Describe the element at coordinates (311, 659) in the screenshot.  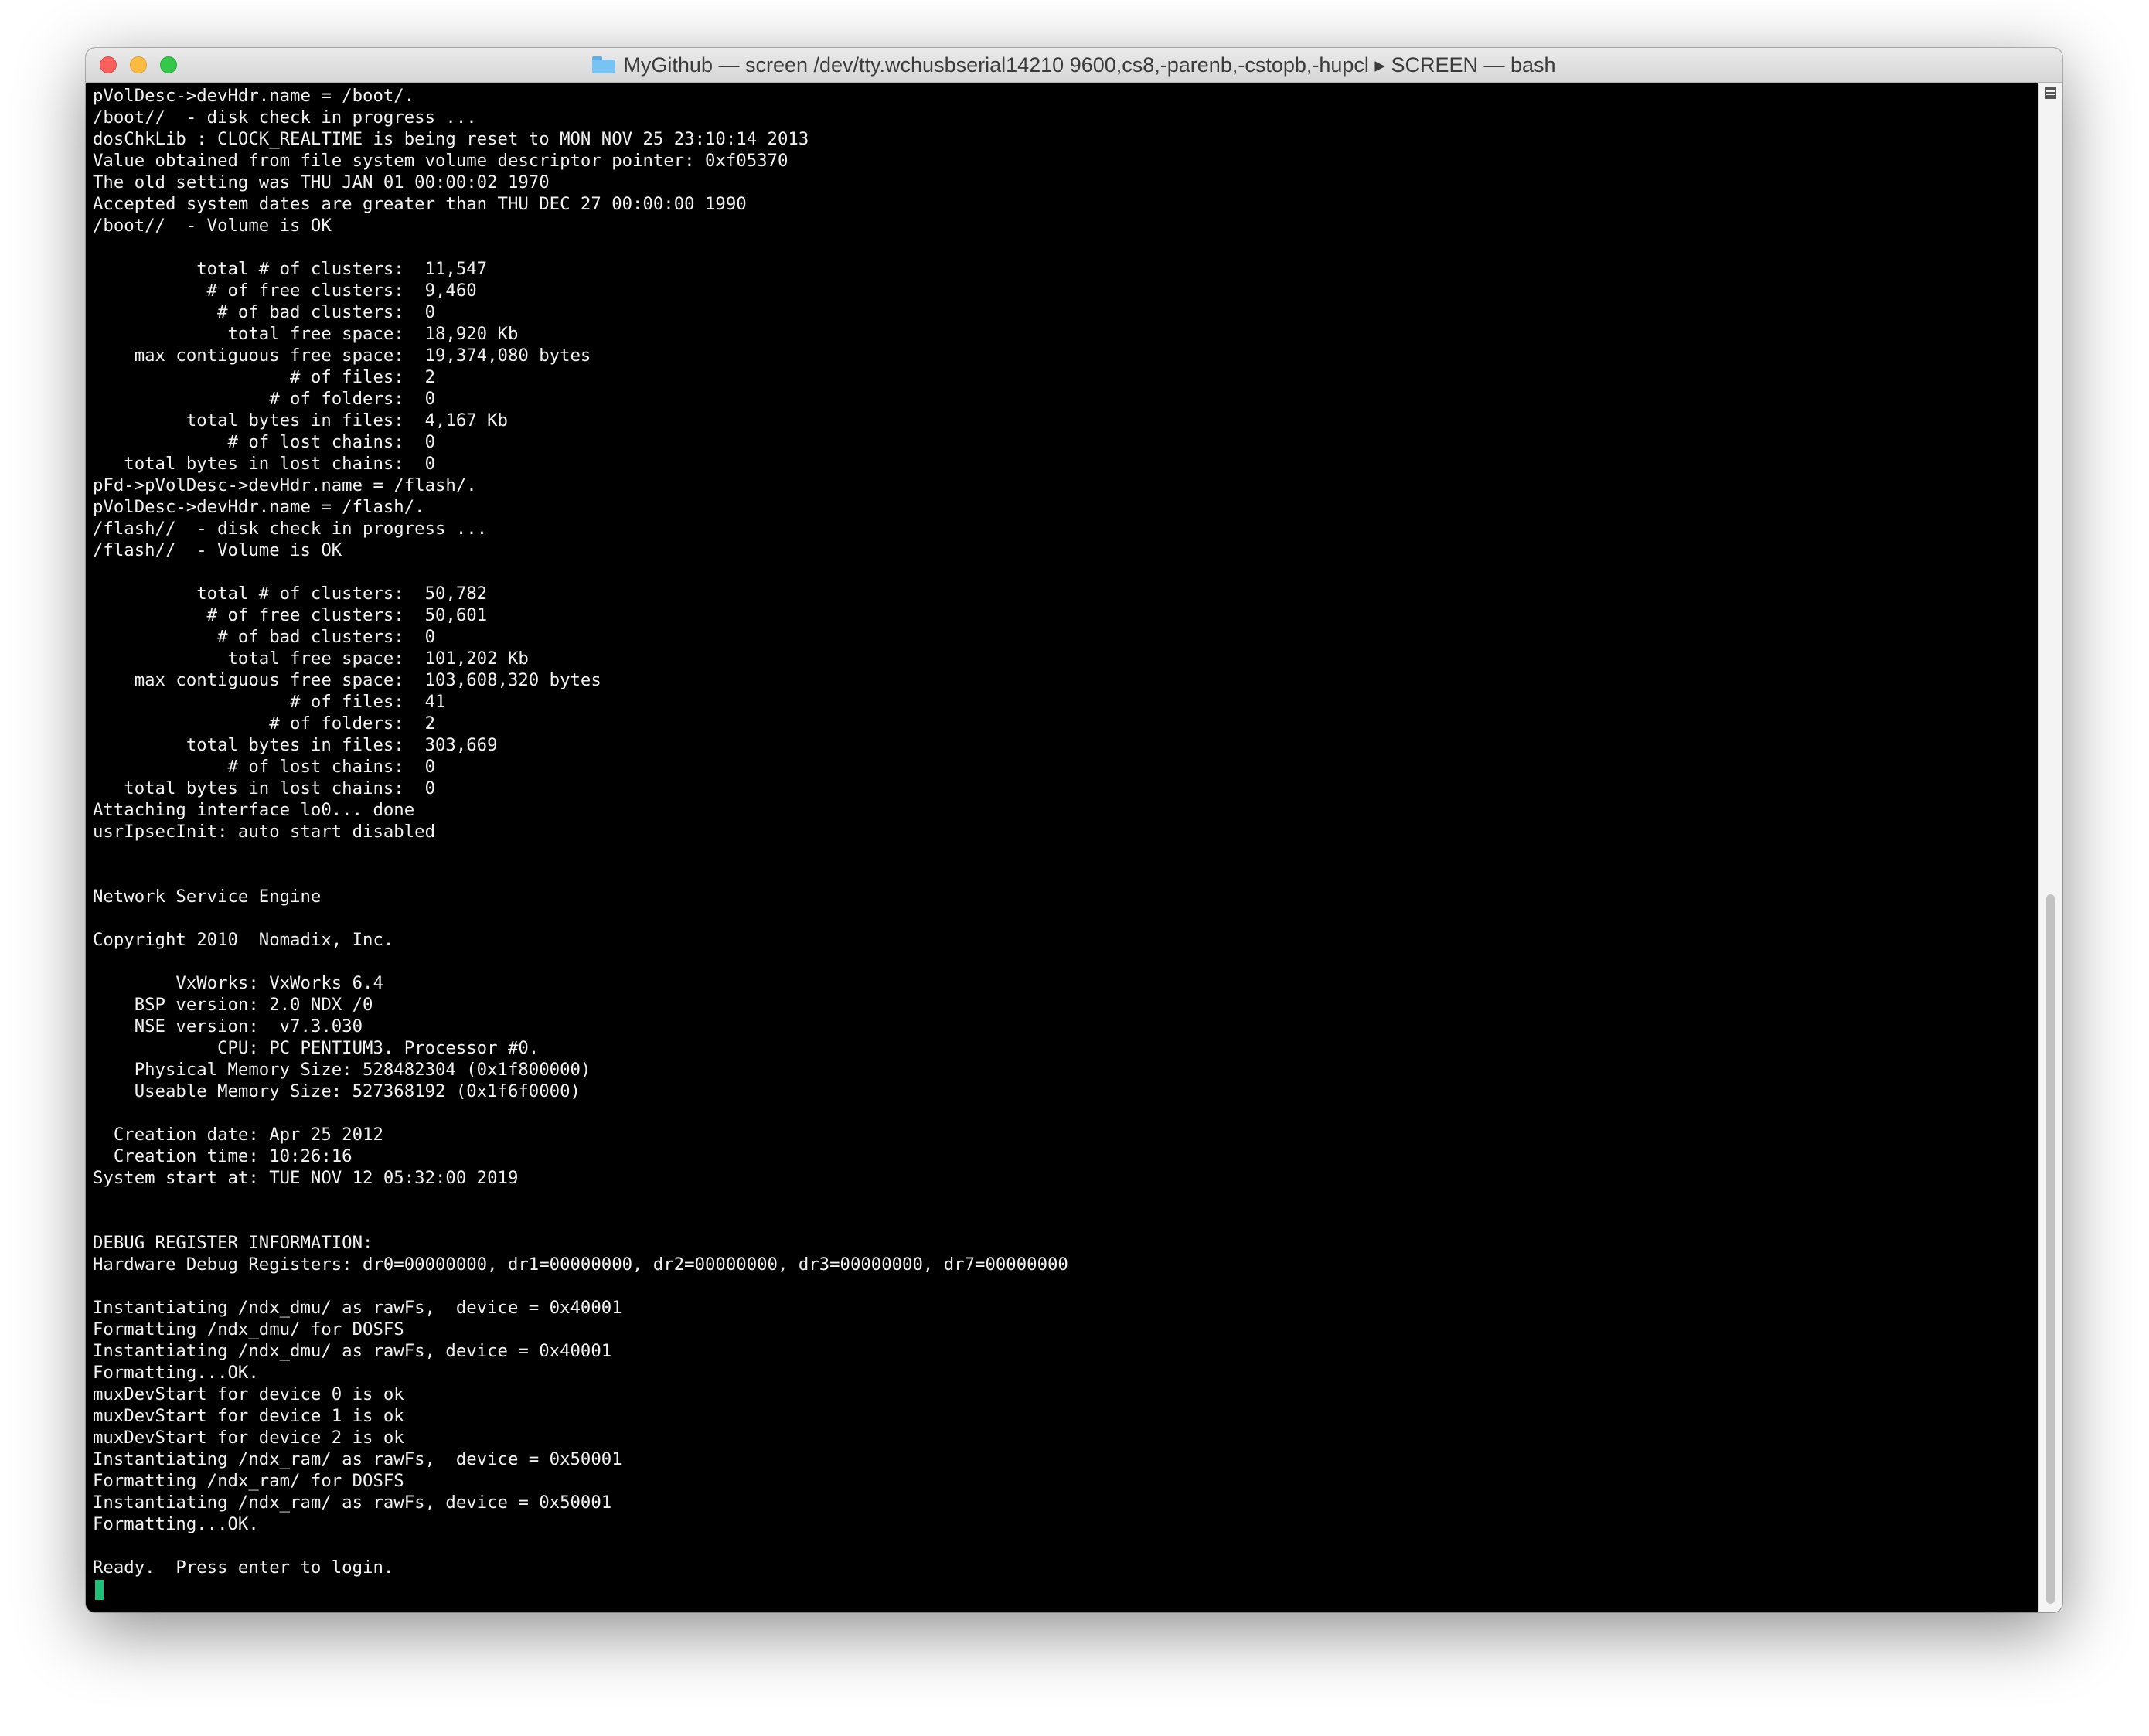
I see `terminal-line: total free space: 101,202 Kb` at that location.